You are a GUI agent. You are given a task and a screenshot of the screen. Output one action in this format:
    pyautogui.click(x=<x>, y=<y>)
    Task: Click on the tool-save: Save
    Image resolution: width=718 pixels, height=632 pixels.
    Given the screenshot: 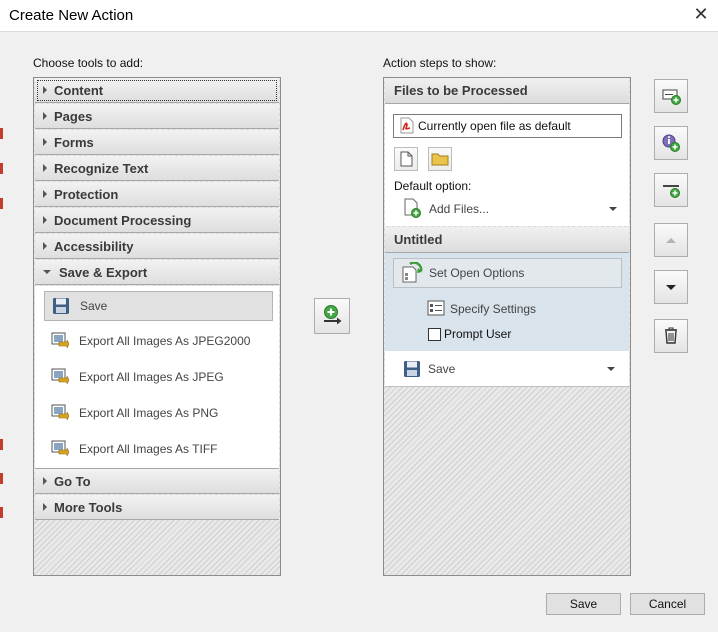 What is the action you would take?
    pyautogui.click(x=158, y=306)
    